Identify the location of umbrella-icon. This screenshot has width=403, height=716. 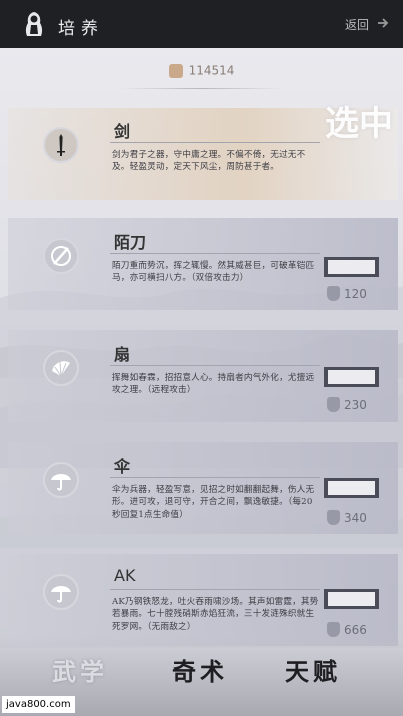
(61, 482).